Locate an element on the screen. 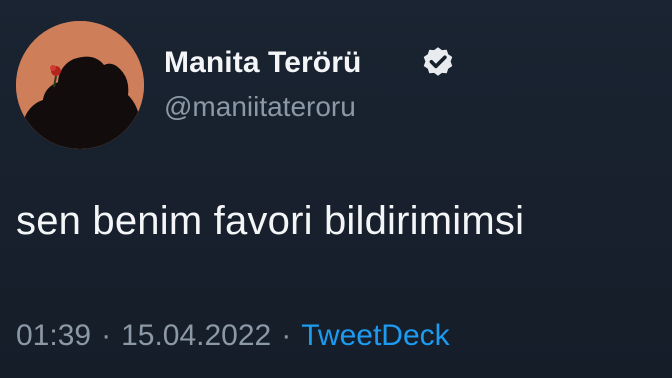  tweet-time: 01:39 is located at coordinates (53, 335).